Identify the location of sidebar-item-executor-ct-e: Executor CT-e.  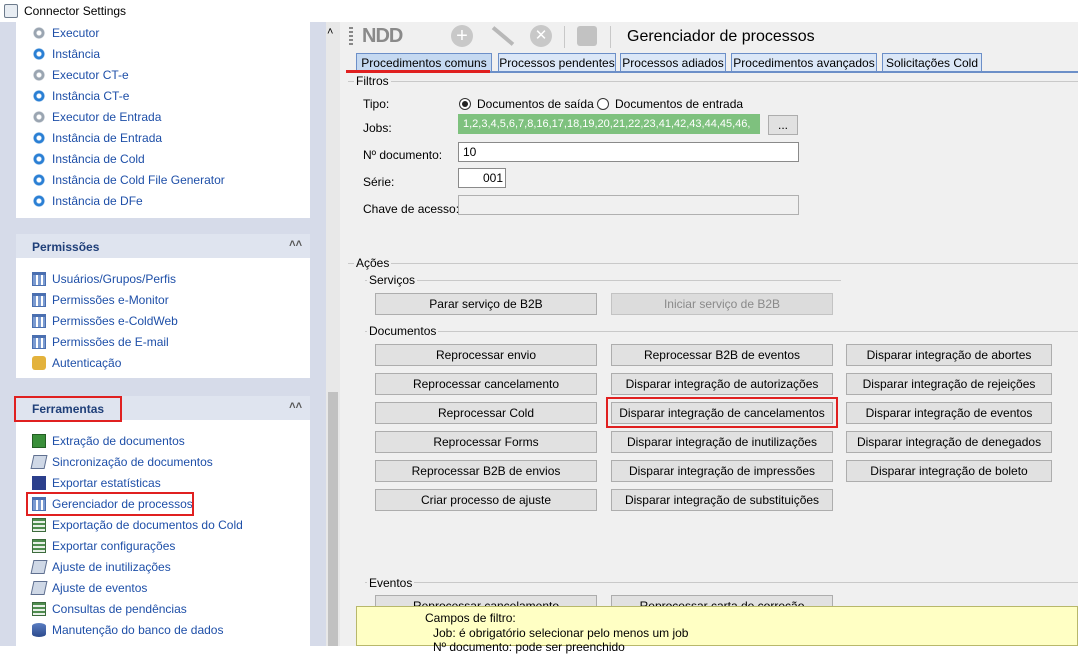
(80, 75).